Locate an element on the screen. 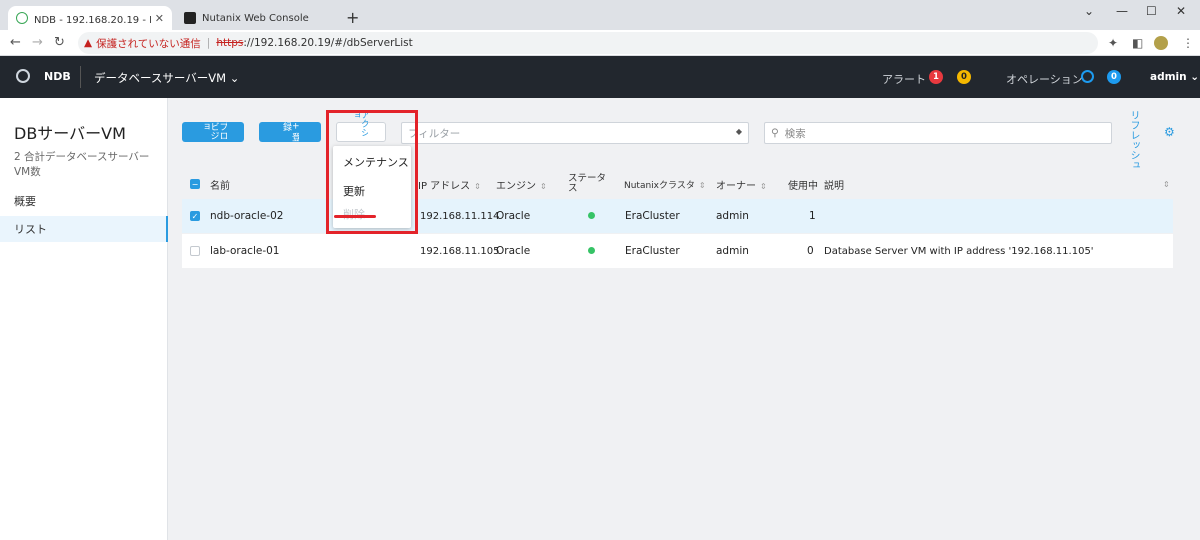 This screenshot has height=540, width=1200. column-header-owner: オーナー ⇕ is located at coordinates (741, 184).